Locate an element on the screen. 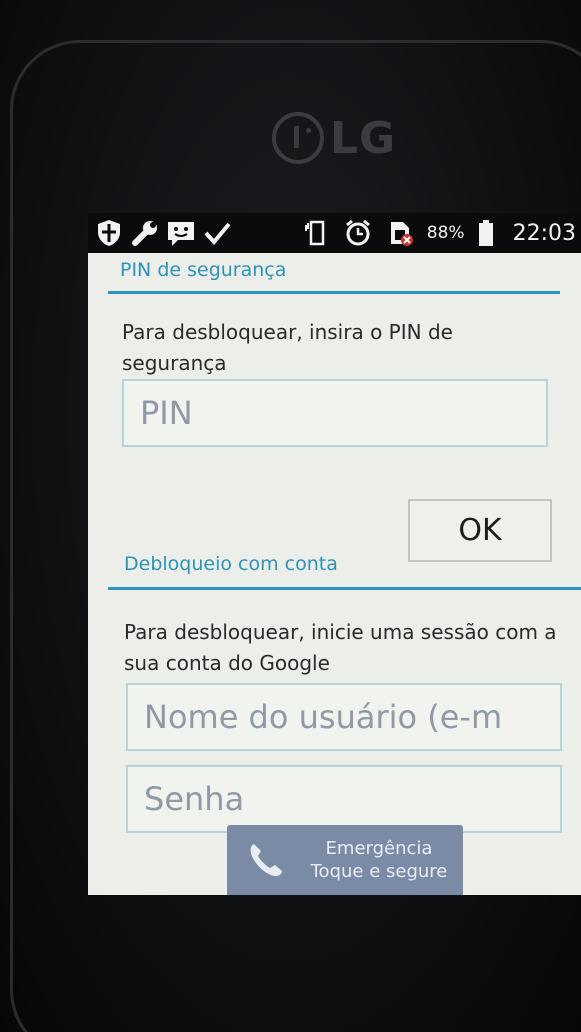 This screenshot has height=1032, width=581. username-field is located at coordinates (344, 717).